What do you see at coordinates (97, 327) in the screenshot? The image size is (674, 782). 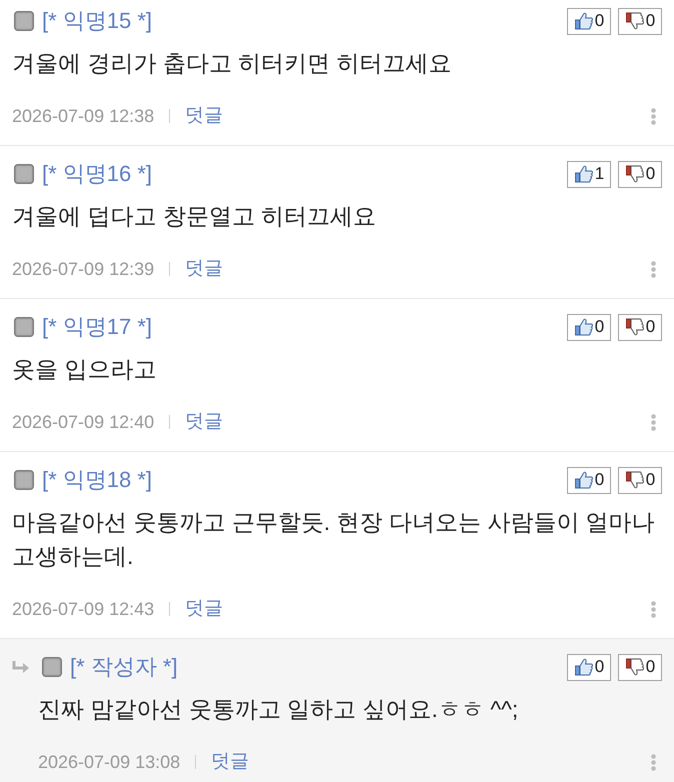 I see `author-name: [* 익명17 *]` at bounding box center [97, 327].